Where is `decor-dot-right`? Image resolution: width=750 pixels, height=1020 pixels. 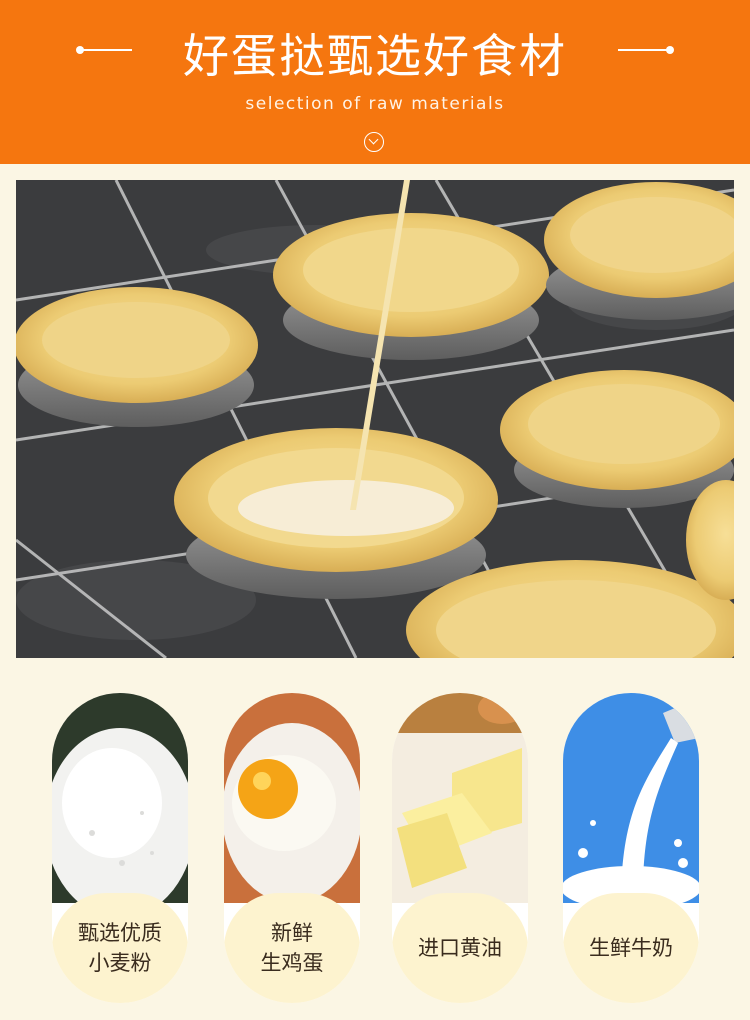 decor-dot-right is located at coordinates (670, 50).